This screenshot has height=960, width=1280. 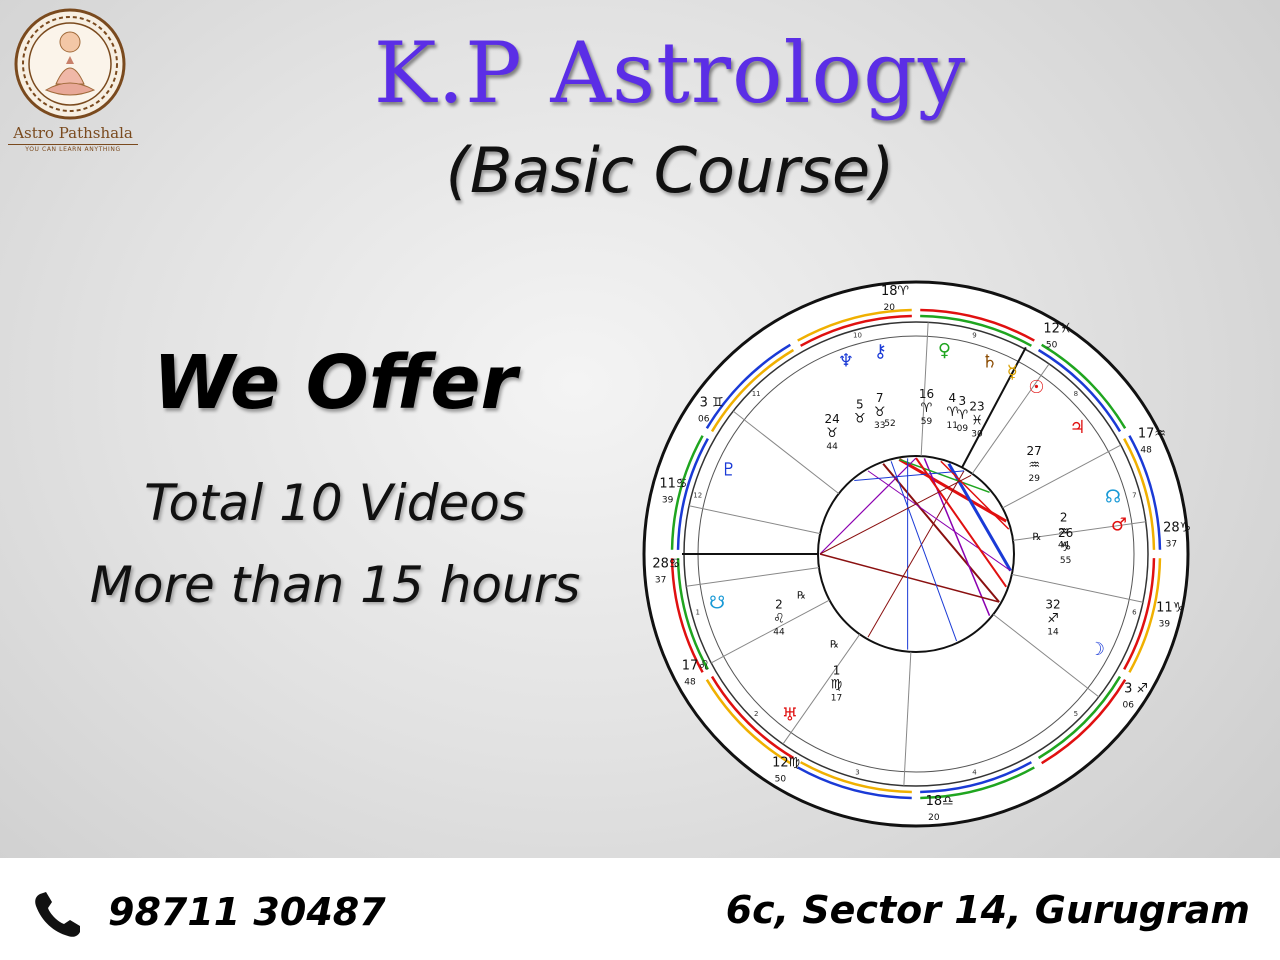 I want to click on phone-number: 98711 30487, so click(x=247, y=912).